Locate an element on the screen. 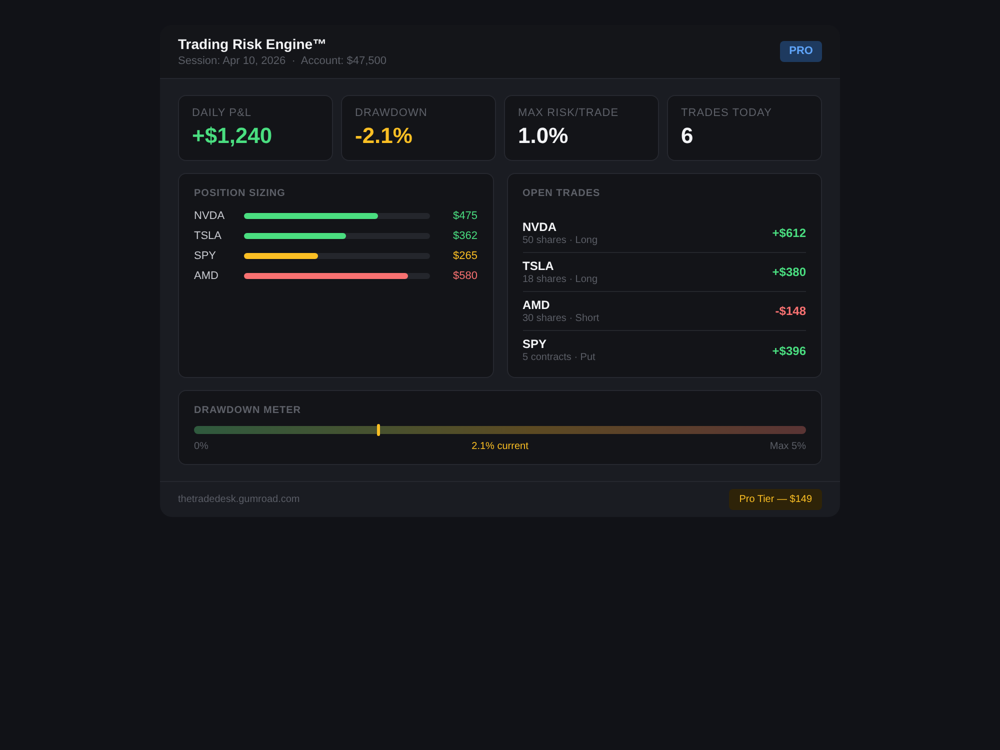  position-amount: $475 is located at coordinates (465, 216).